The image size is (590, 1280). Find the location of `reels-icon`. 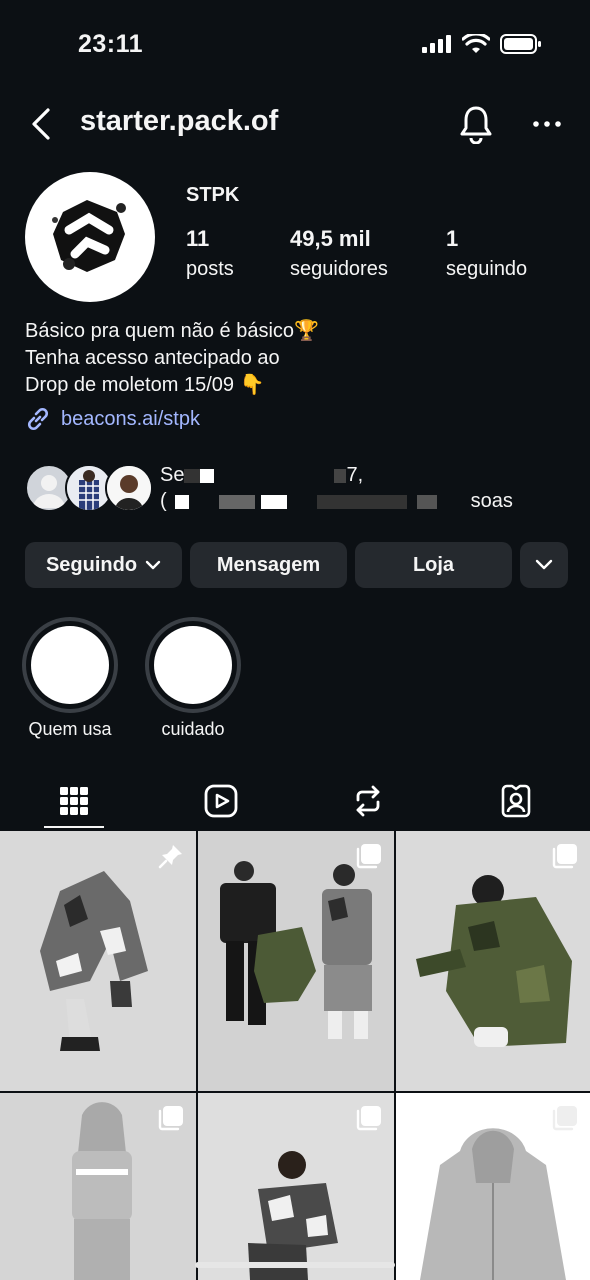

reels-icon is located at coordinates (221, 801).